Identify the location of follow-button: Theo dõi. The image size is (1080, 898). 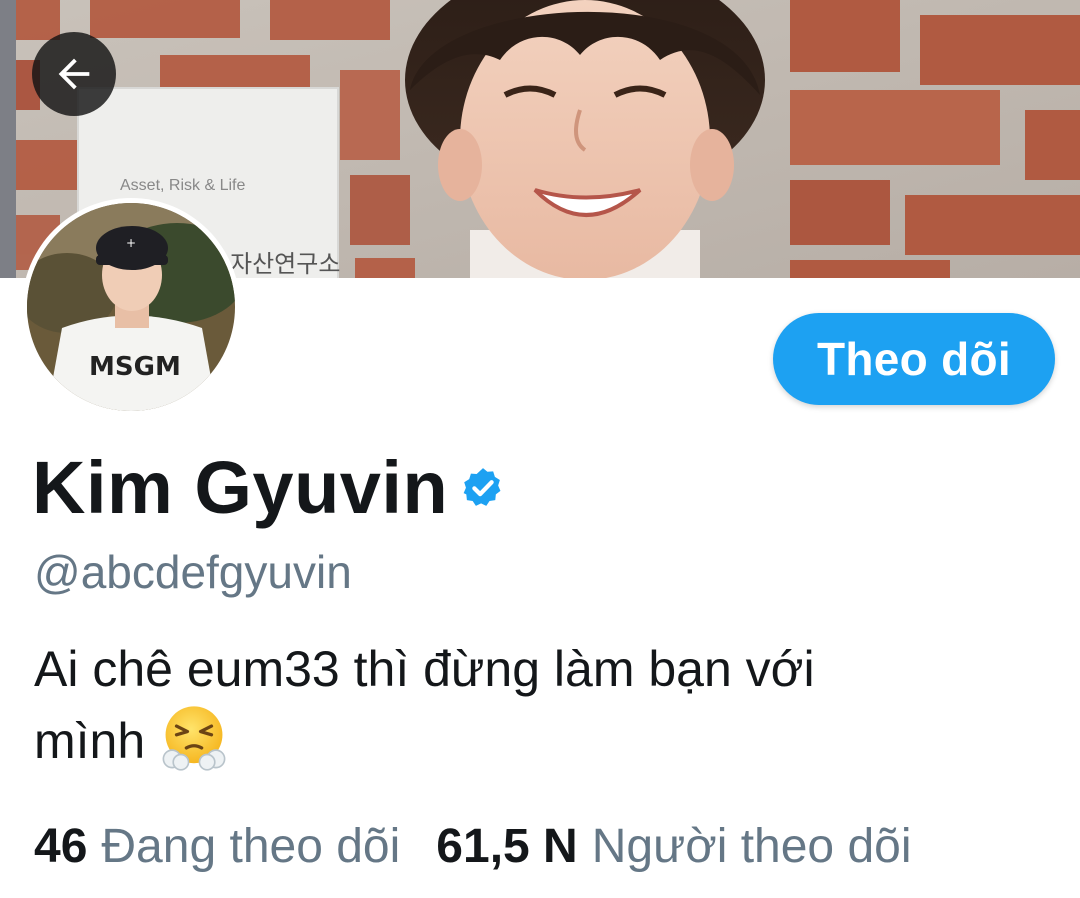
(914, 359).